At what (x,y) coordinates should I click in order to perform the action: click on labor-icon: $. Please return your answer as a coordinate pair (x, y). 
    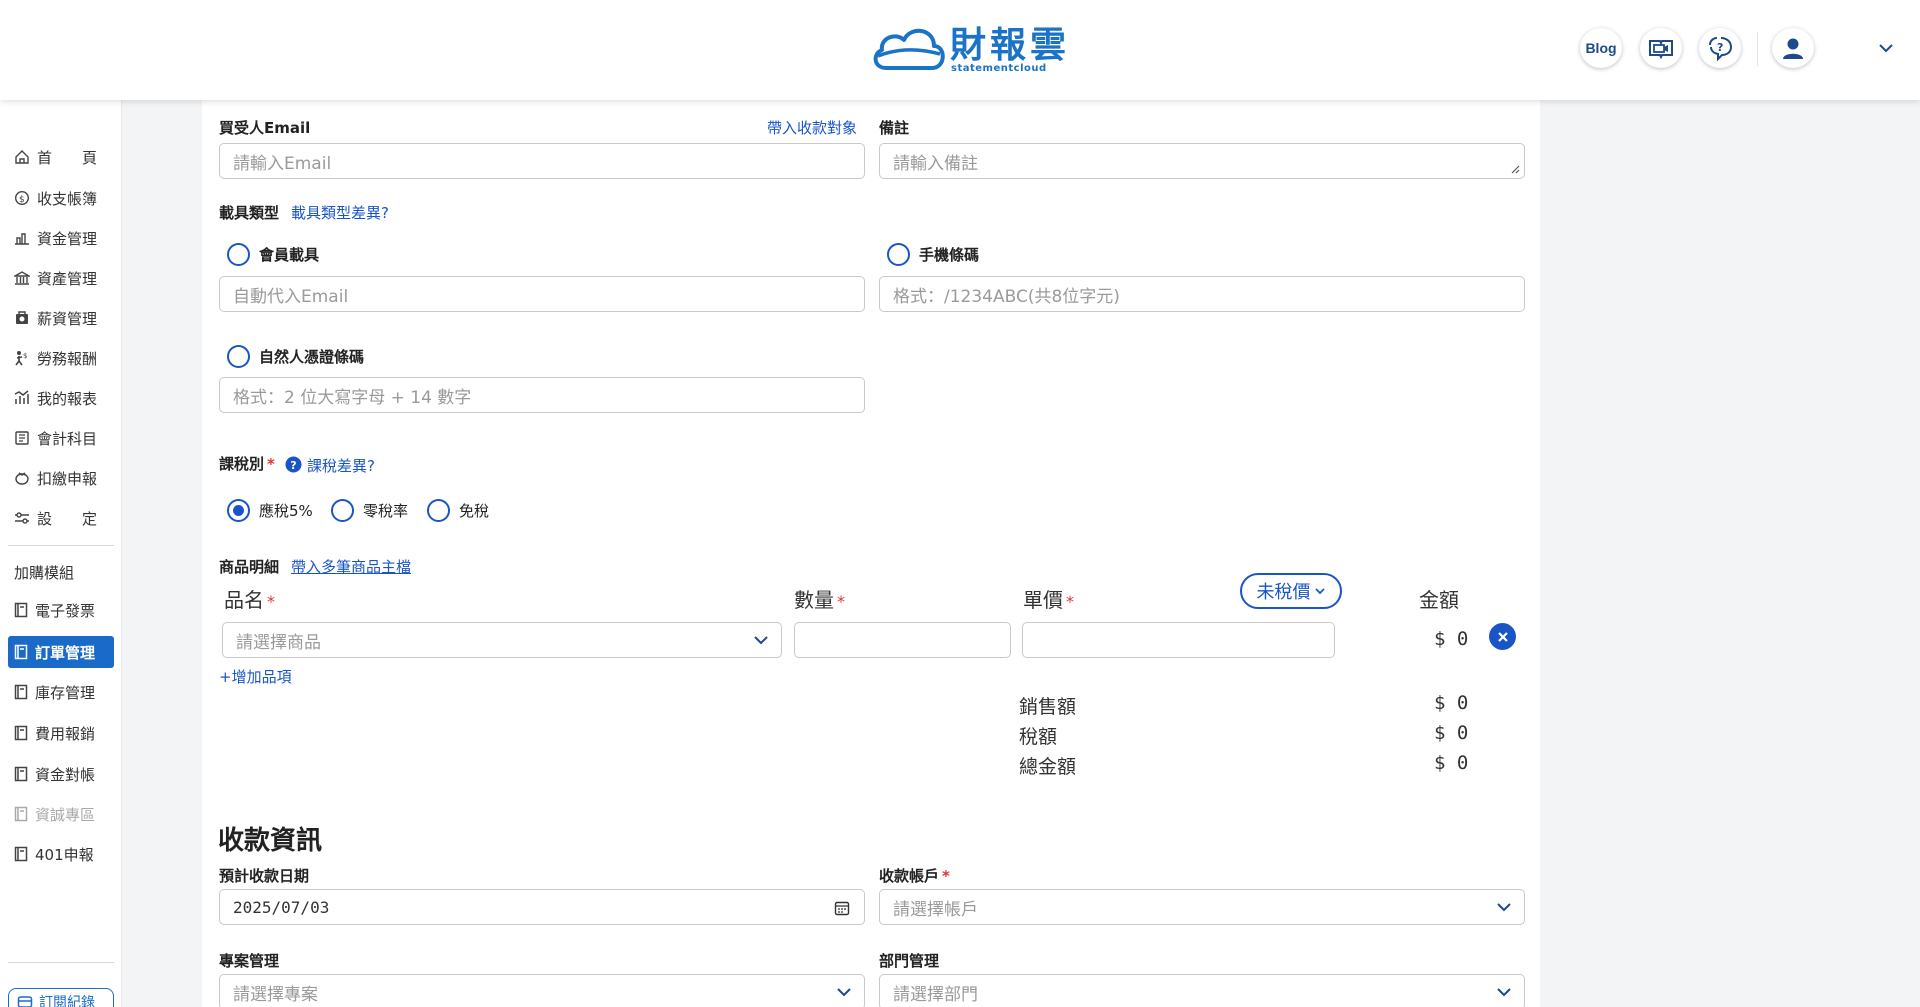
    Looking at the image, I should click on (21, 358).